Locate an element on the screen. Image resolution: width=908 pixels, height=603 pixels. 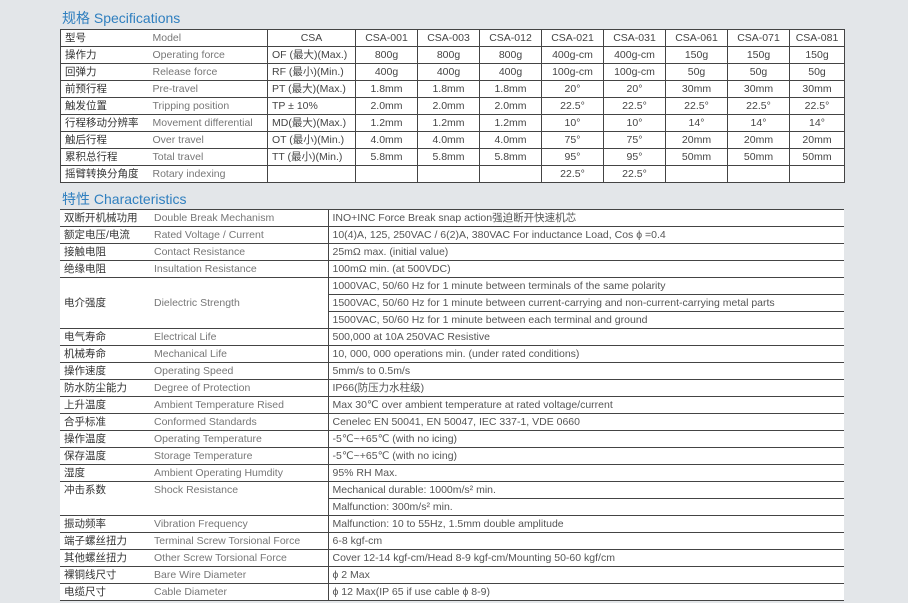
row-label-cn: 行程移动分辨率 is located at coordinates (104, 123).